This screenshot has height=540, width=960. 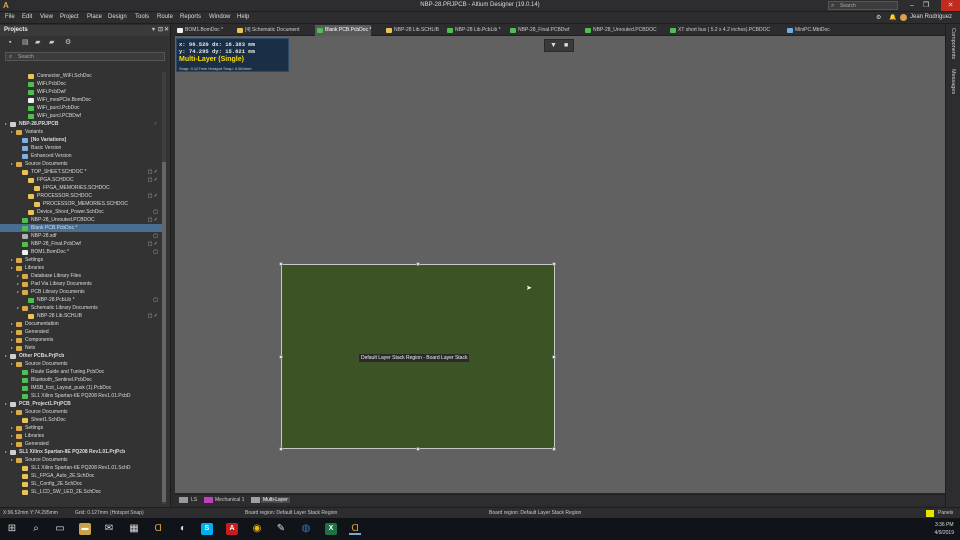 What do you see at coordinates (81, 292) in the screenshot?
I see `tree-item: ▸ PCB Library Documents` at bounding box center [81, 292].